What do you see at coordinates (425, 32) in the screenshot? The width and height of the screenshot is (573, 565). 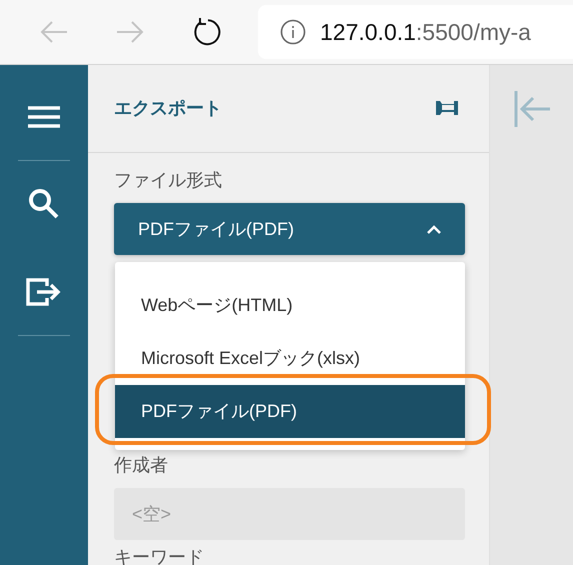 I see `url-text: 127.0.0.1:5500/my-a` at bounding box center [425, 32].